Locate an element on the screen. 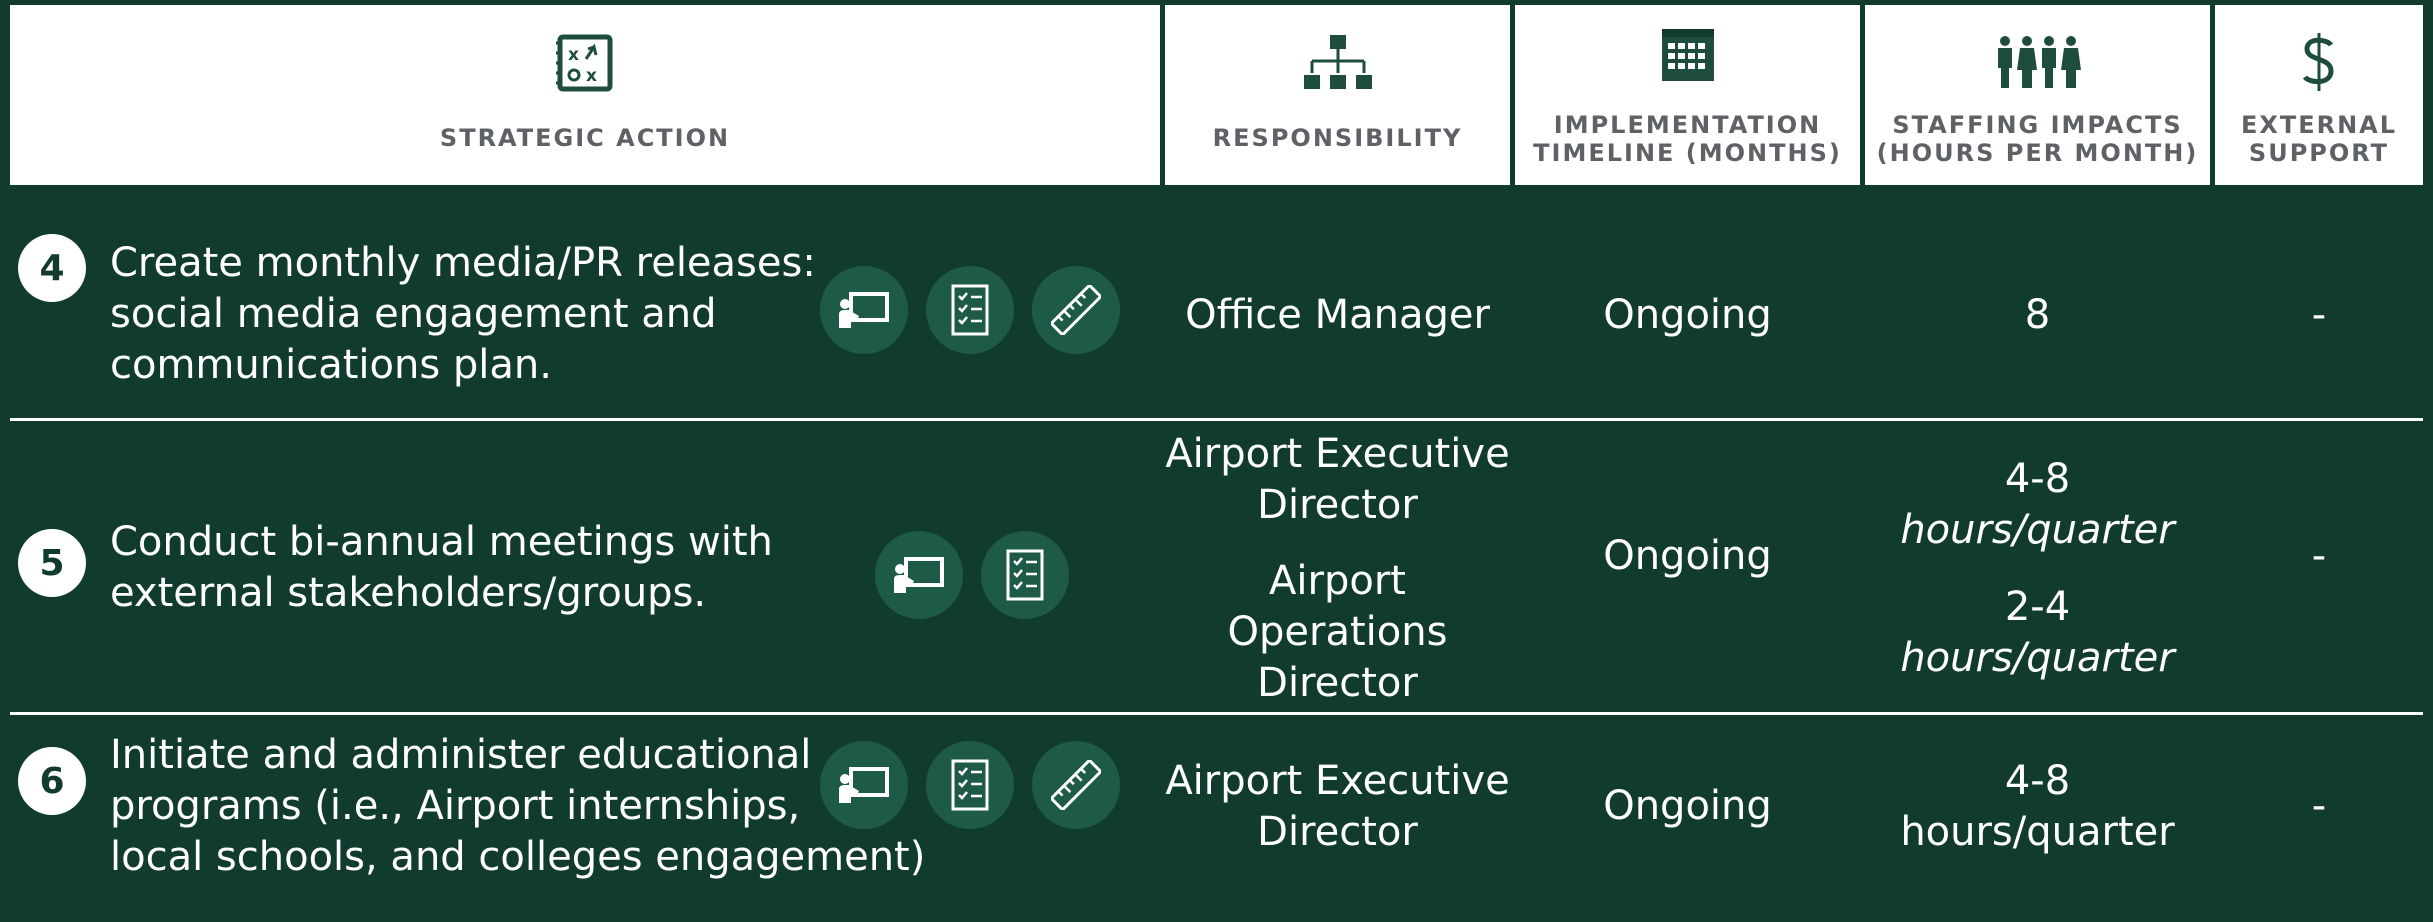 Image resolution: width=2433 pixels, height=922 pixels. header-label: RESPONSIBILITY is located at coordinates (1337, 138).